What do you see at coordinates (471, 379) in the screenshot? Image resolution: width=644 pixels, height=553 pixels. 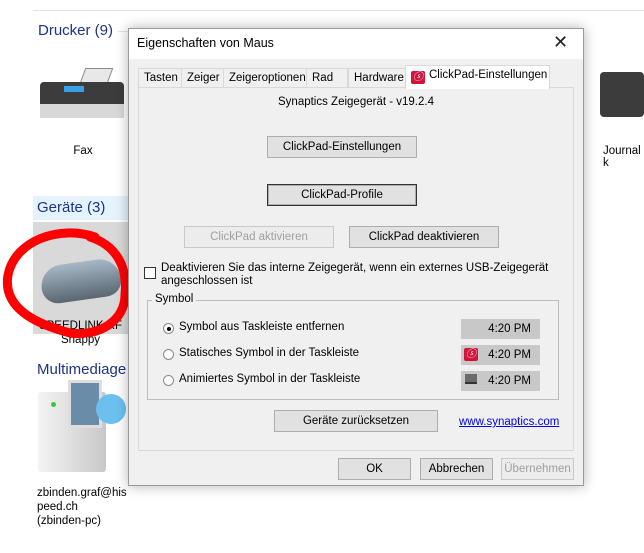 I see `touchpad-tray-icon` at bounding box center [471, 379].